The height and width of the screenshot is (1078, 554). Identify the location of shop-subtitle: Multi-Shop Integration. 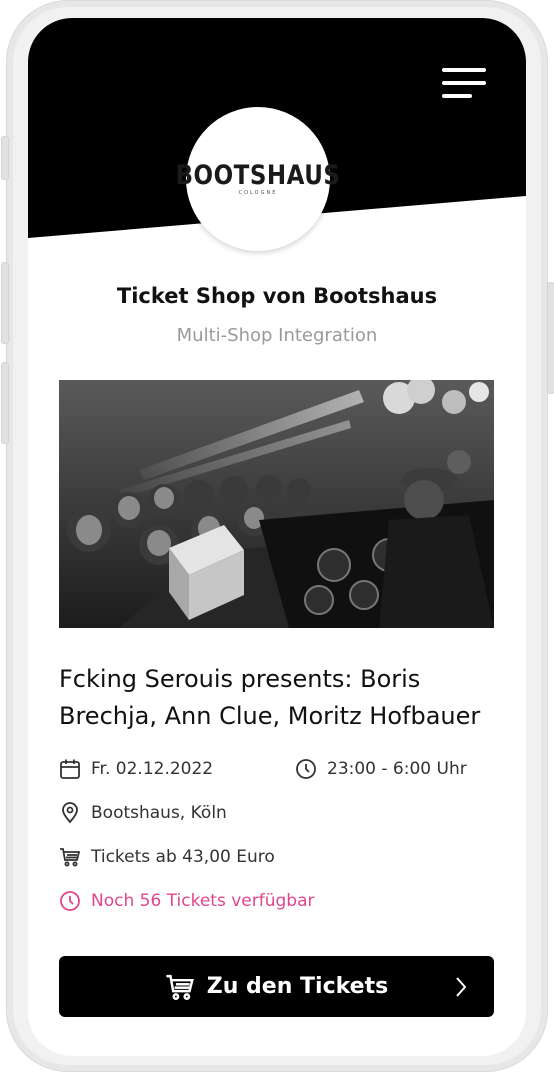
(277, 335).